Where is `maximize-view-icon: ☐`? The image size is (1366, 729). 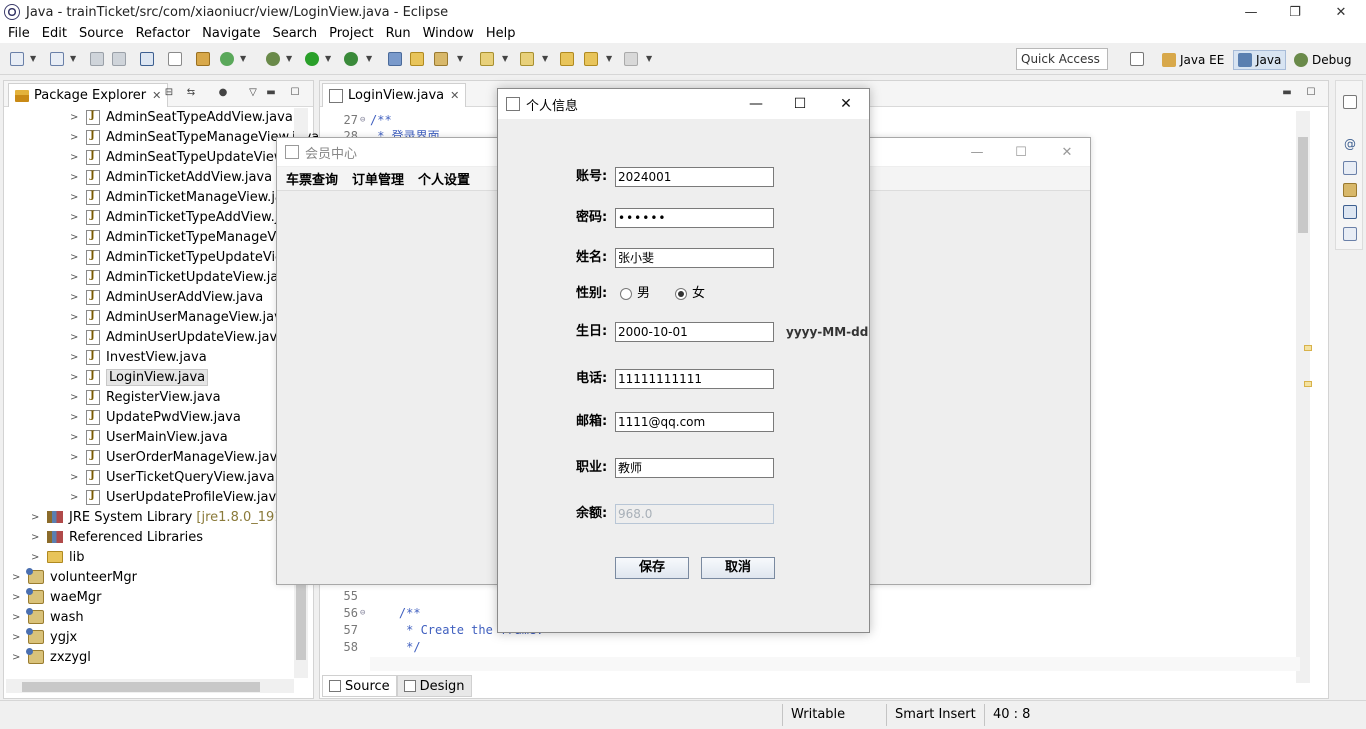 maximize-view-icon: ☐ is located at coordinates (295, 93).